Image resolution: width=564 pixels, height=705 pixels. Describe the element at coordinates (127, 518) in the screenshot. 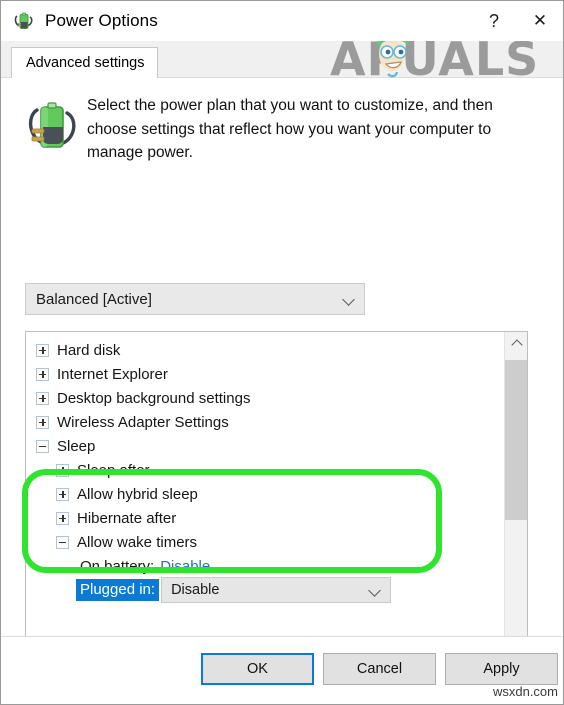

I see `tree-item-label: Hibernate after` at that location.